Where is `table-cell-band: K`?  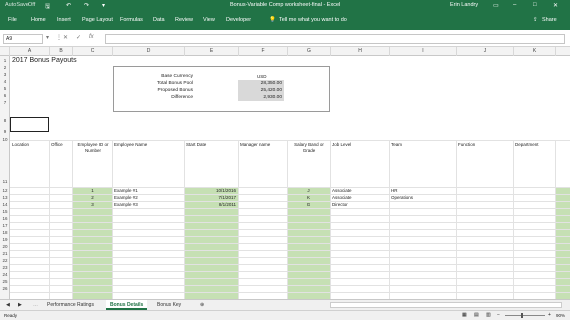 table-cell-band: K is located at coordinates (308, 197).